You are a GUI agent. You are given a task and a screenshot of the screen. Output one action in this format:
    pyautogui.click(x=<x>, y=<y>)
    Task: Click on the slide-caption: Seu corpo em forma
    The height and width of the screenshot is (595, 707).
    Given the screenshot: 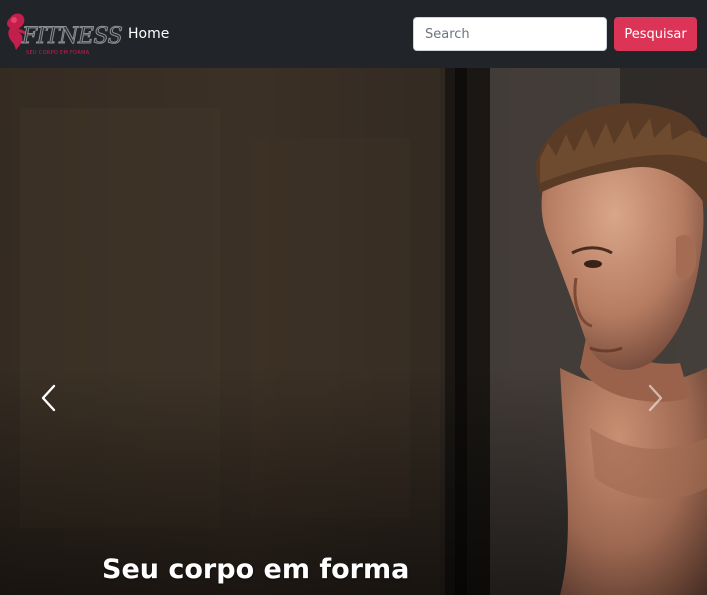 What is the action you would take?
    pyautogui.click(x=256, y=569)
    